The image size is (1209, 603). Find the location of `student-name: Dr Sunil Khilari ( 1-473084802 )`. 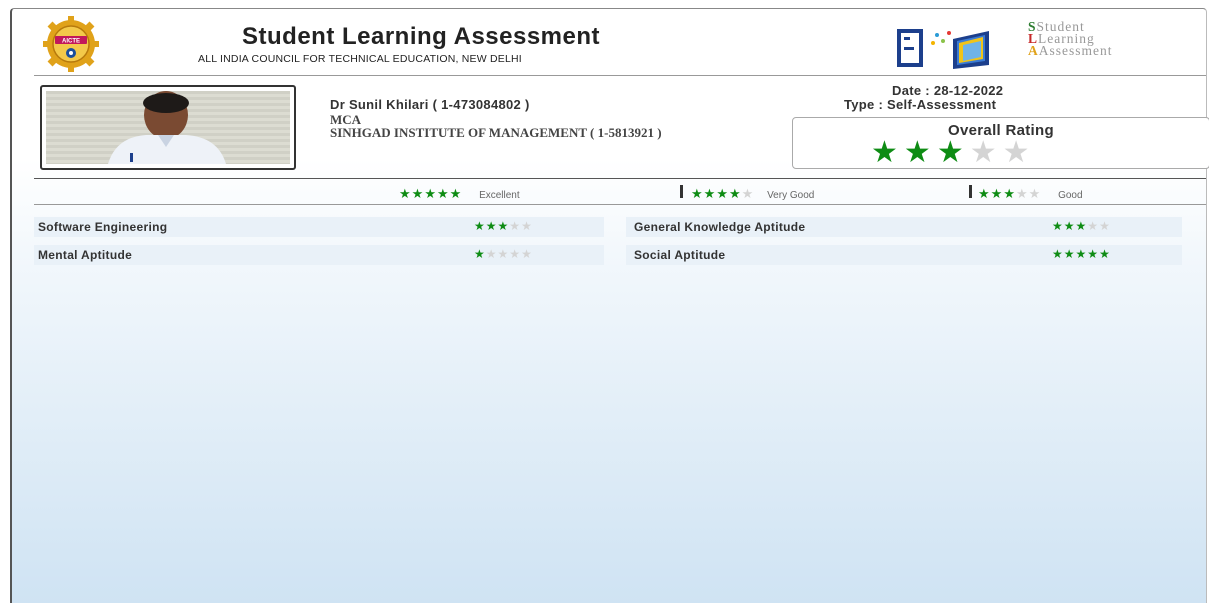

student-name: Dr Sunil Khilari ( 1-473084802 ) is located at coordinates (430, 104).